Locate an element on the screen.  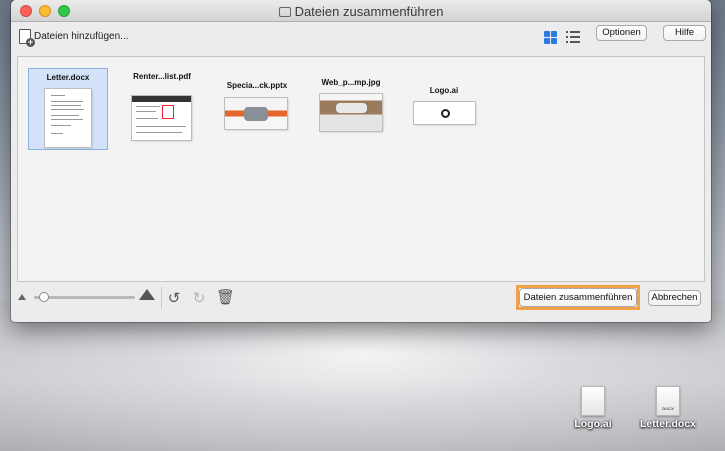
file-type-text: DOCX is located at coordinates (668, 408).